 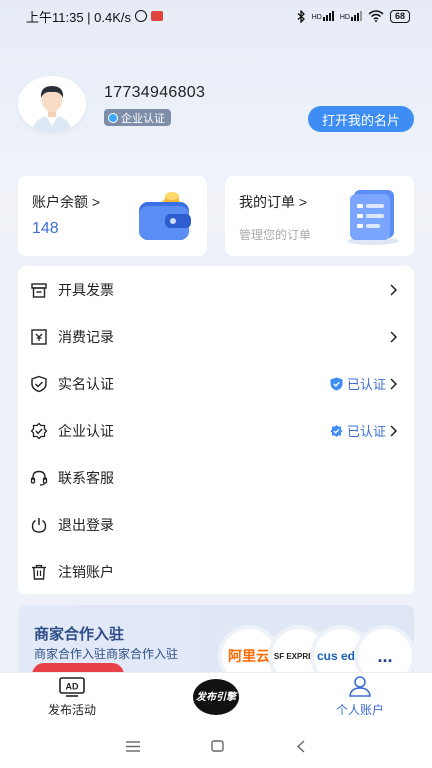 What do you see at coordinates (351, 16) in the screenshot?
I see `signal-2-icon: HD` at bounding box center [351, 16].